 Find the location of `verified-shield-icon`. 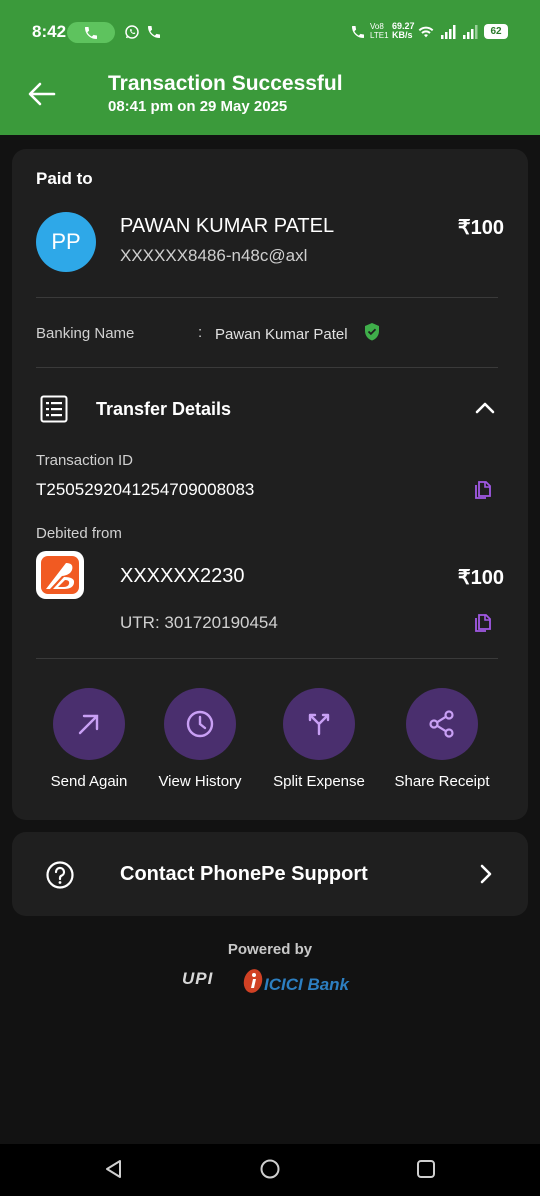

verified-shield-icon is located at coordinates (372, 332).